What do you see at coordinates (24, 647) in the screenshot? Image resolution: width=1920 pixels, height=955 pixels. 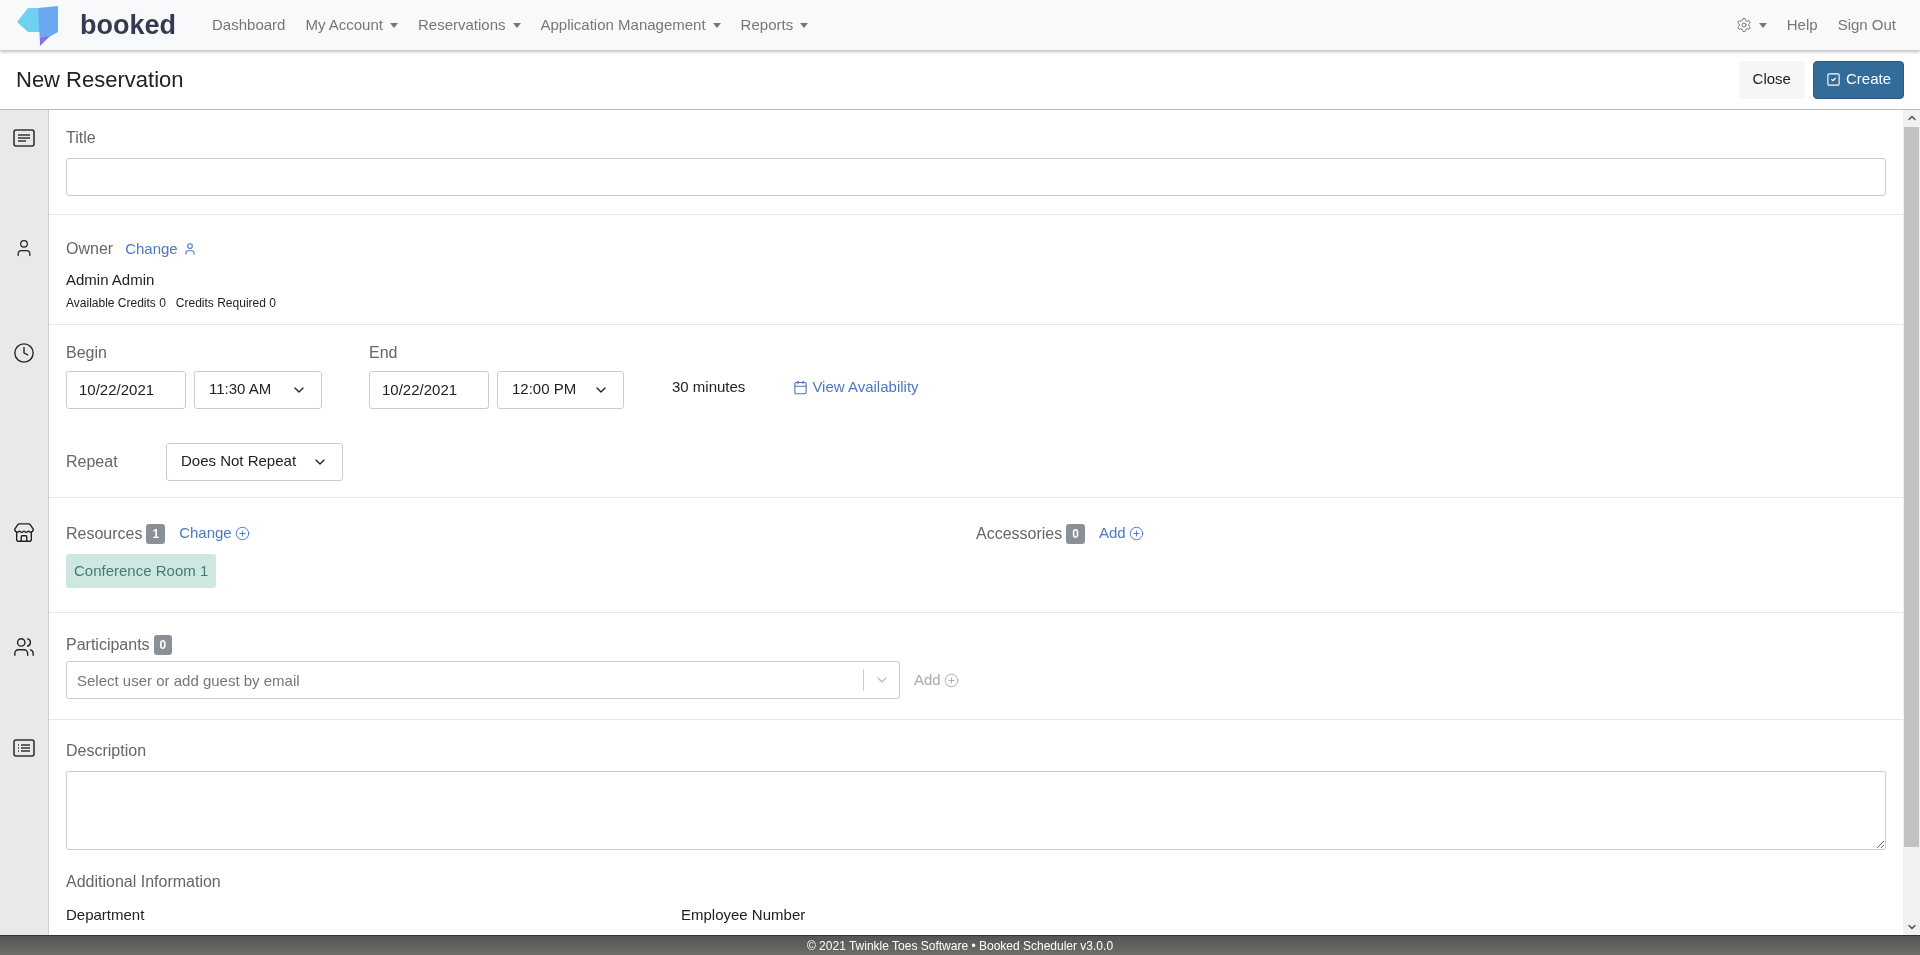 I see `people-icon` at bounding box center [24, 647].